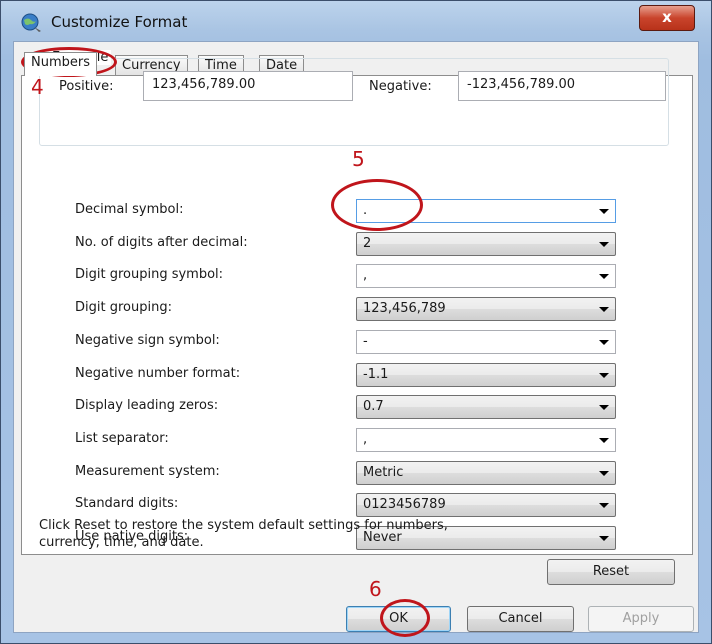  Describe the element at coordinates (122, 438) in the screenshot. I see `setting-label: List separator:` at that location.